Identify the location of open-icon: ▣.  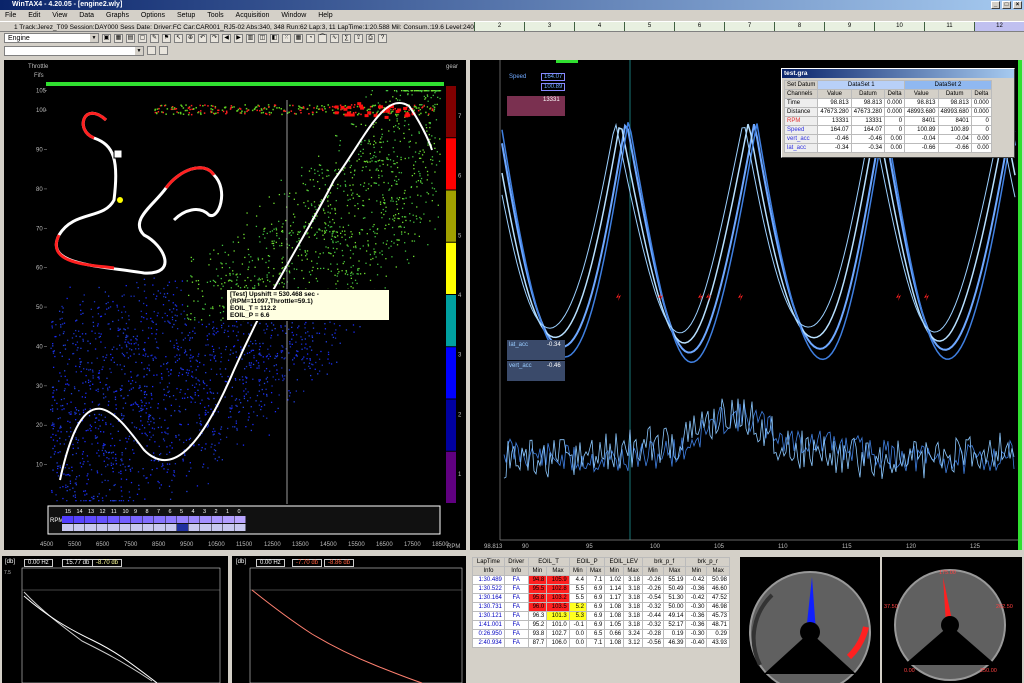
(106, 38).